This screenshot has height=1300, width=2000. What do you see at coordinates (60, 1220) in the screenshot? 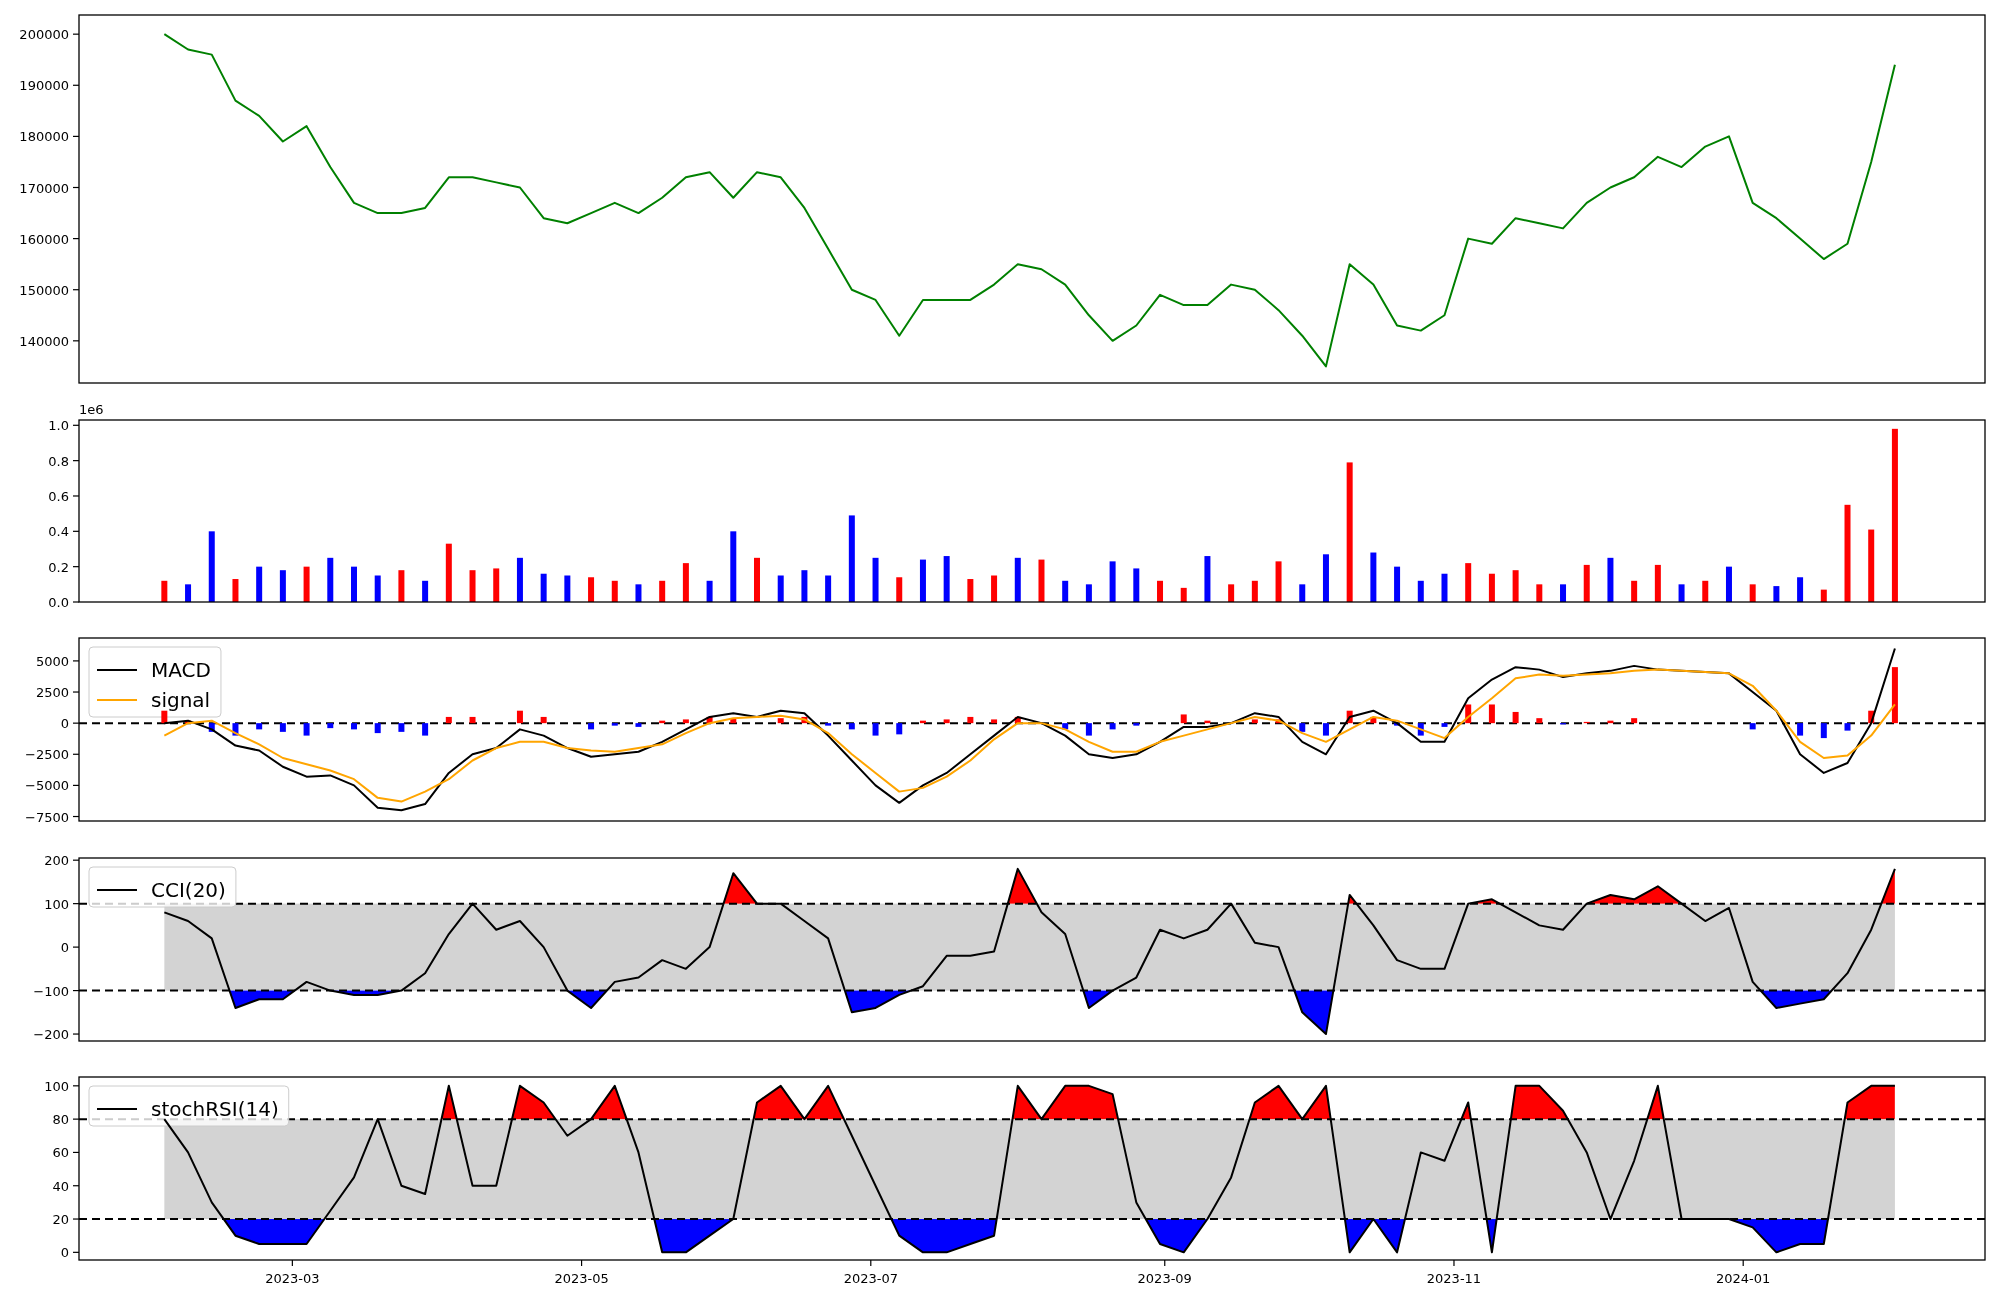
I see `tick-label: 20` at bounding box center [60, 1220].